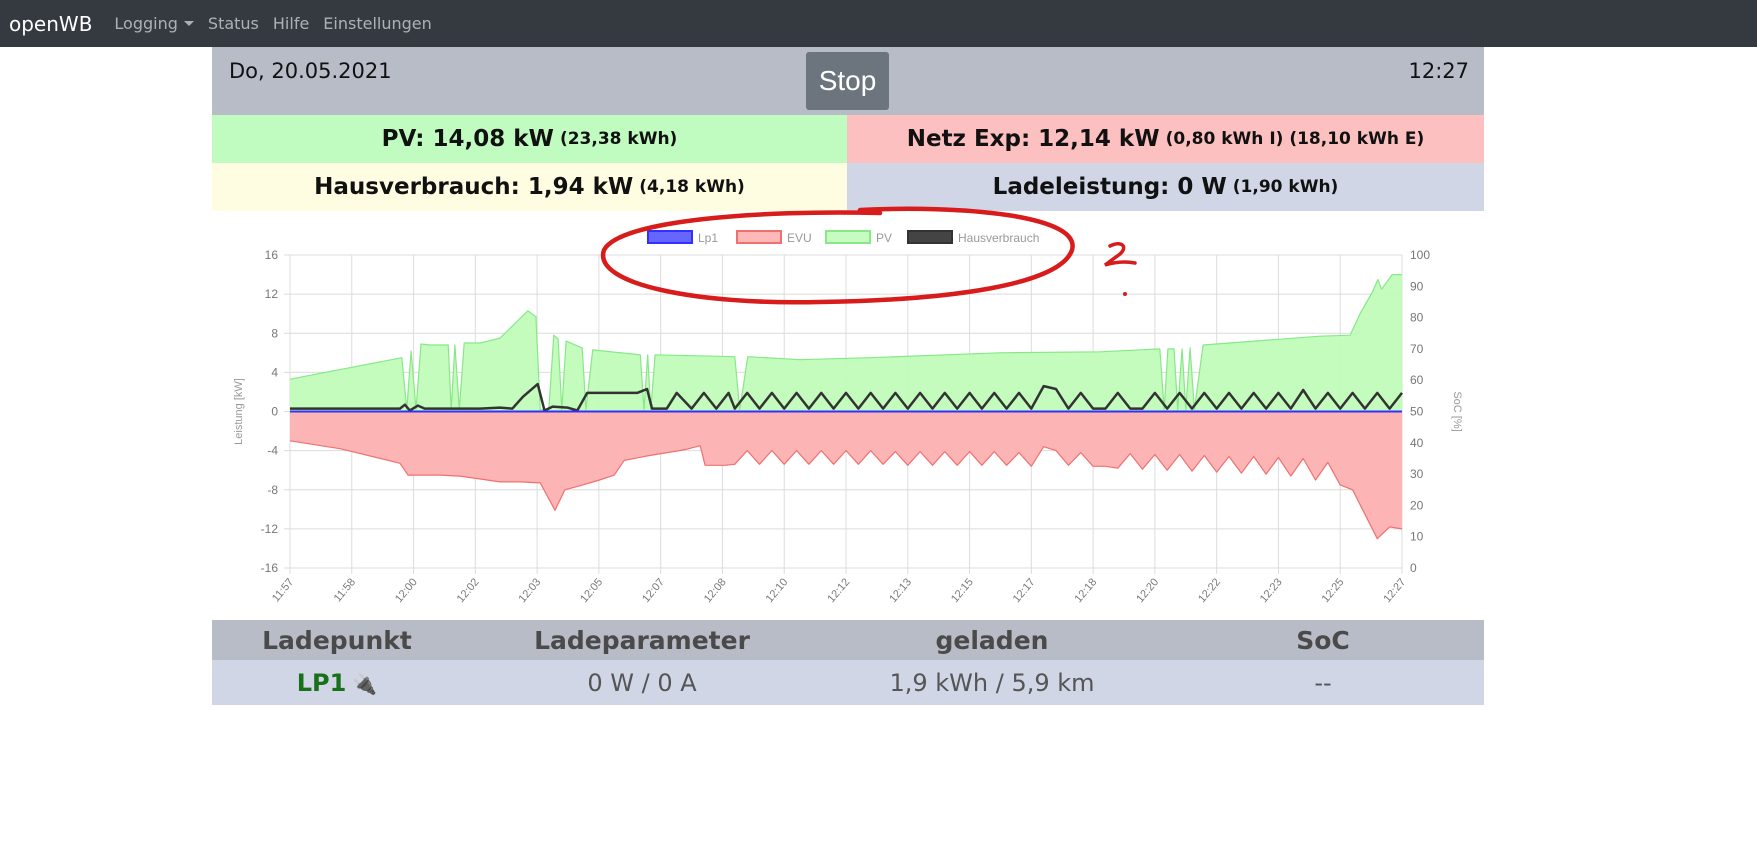  What do you see at coordinates (1417, 412) in the screenshot?
I see `y2-tick-label: 50` at bounding box center [1417, 412].